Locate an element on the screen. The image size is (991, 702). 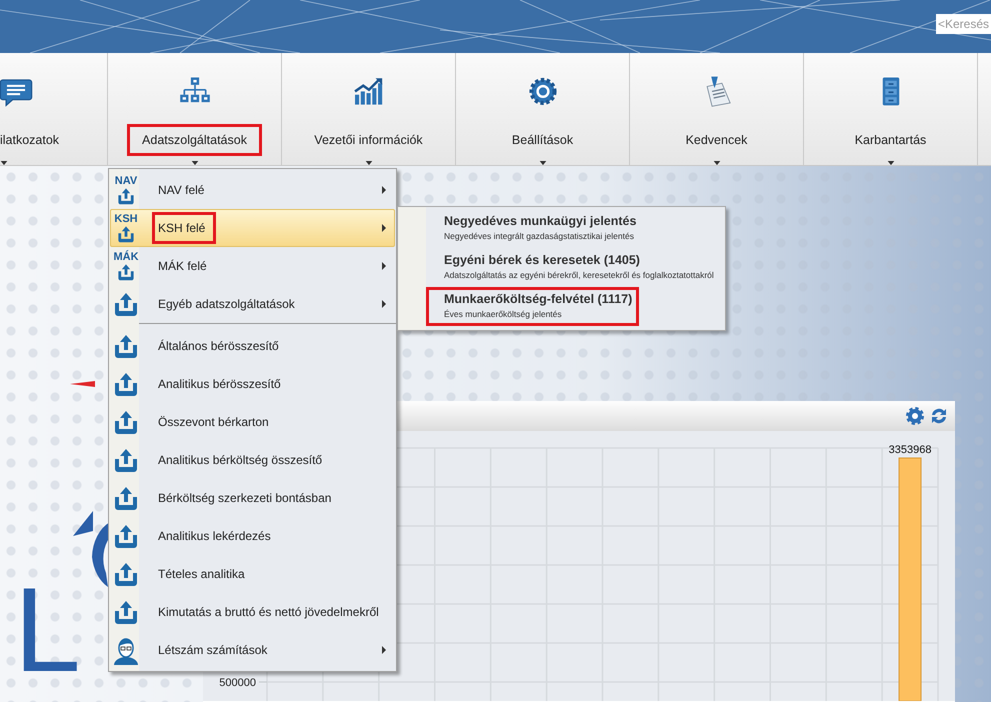
search-field: <Keresés is located at coordinates (963, 24).